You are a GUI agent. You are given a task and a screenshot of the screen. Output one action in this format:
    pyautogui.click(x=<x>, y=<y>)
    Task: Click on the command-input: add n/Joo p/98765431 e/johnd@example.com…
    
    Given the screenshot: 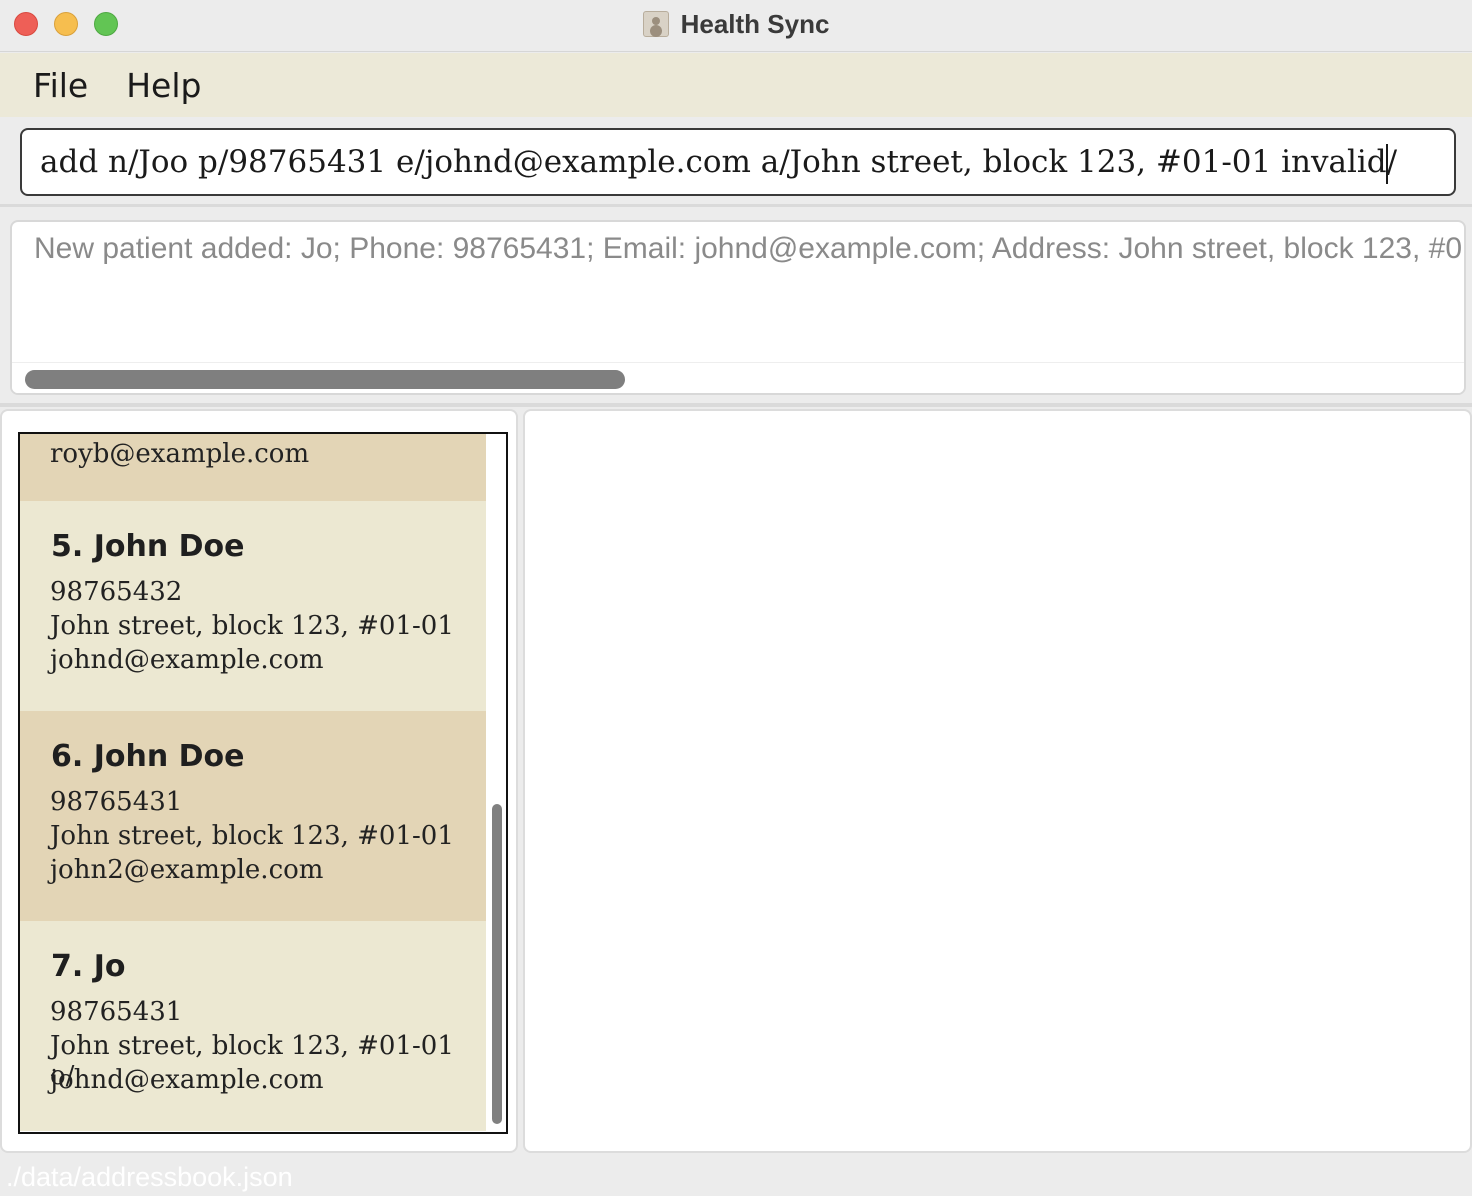 What is the action you would take?
    pyautogui.click(x=738, y=162)
    